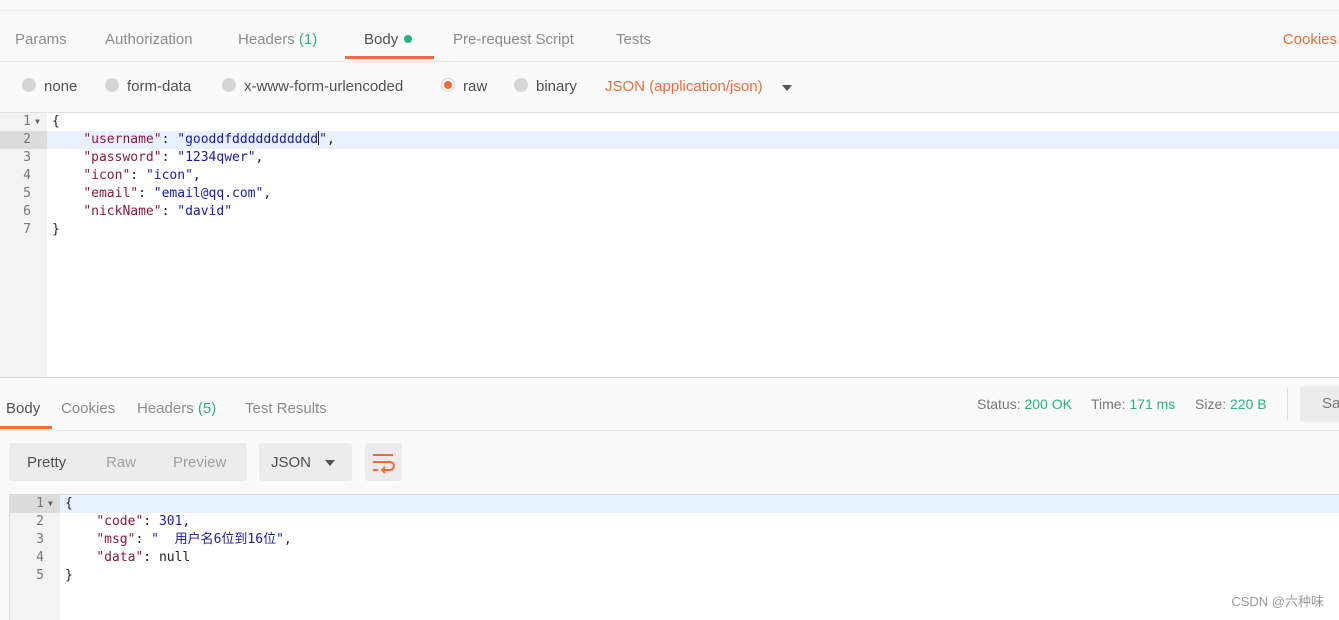 The height and width of the screenshot is (620, 1339). I want to click on time-indicator: Time: 171 ms, so click(1133, 404).